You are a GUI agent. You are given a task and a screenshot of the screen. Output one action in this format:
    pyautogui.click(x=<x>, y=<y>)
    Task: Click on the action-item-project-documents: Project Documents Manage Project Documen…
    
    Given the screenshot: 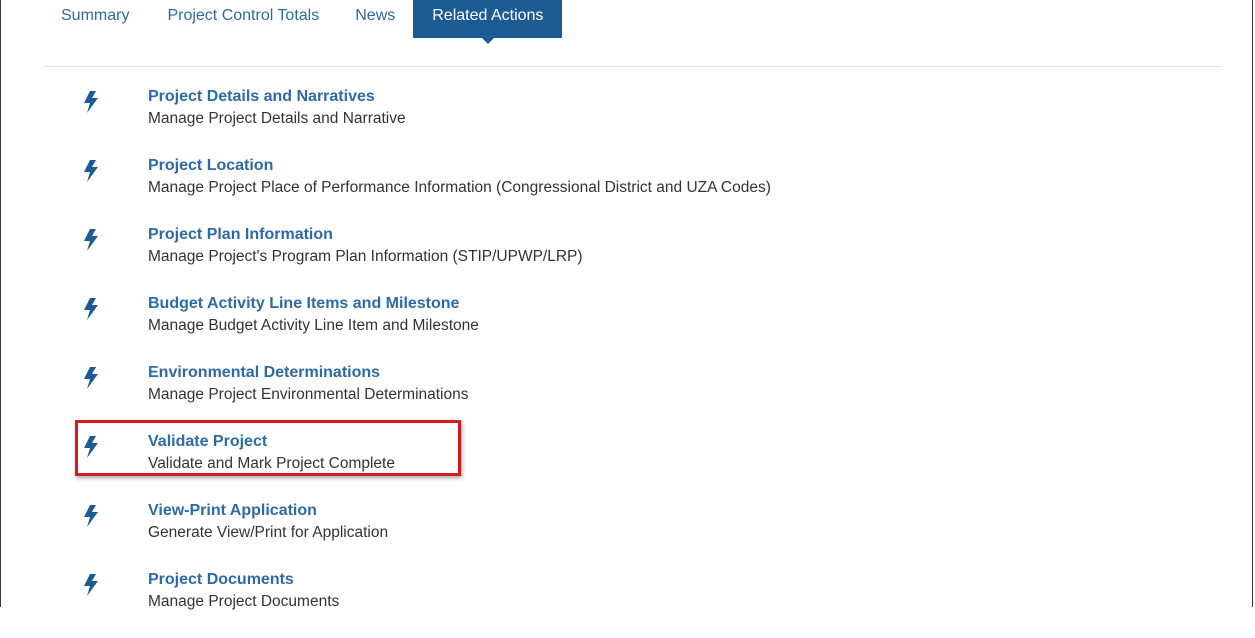 What is the action you would take?
    pyautogui.click(x=627, y=603)
    